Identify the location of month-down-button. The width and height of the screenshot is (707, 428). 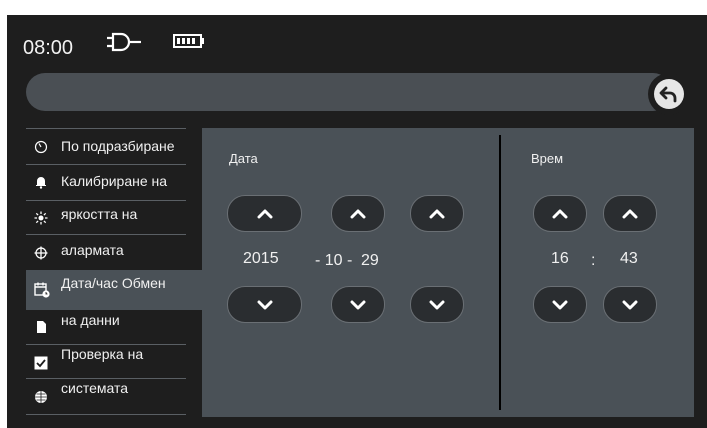
(358, 304).